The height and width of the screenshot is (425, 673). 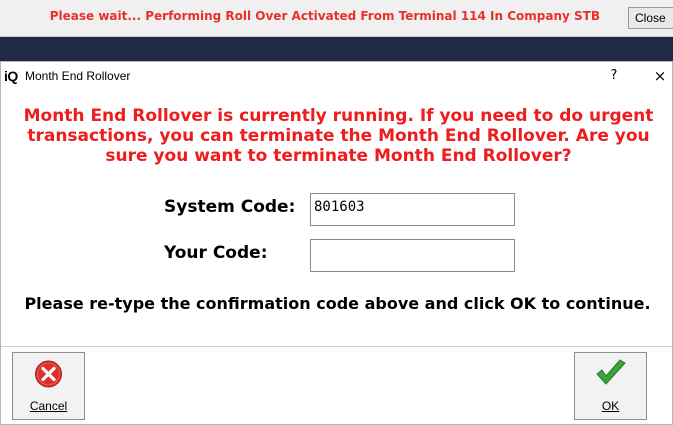 What do you see at coordinates (412, 209) in the screenshot?
I see `system-code-field: 801603` at bounding box center [412, 209].